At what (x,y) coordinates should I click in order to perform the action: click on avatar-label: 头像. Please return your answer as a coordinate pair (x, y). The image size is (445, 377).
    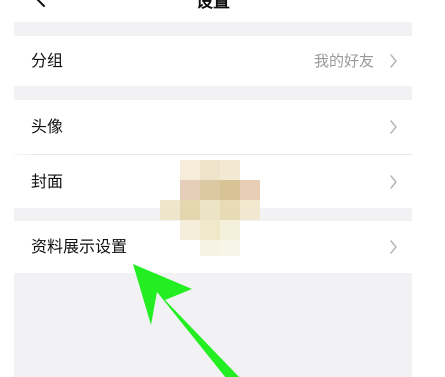
    Looking at the image, I should click on (47, 126).